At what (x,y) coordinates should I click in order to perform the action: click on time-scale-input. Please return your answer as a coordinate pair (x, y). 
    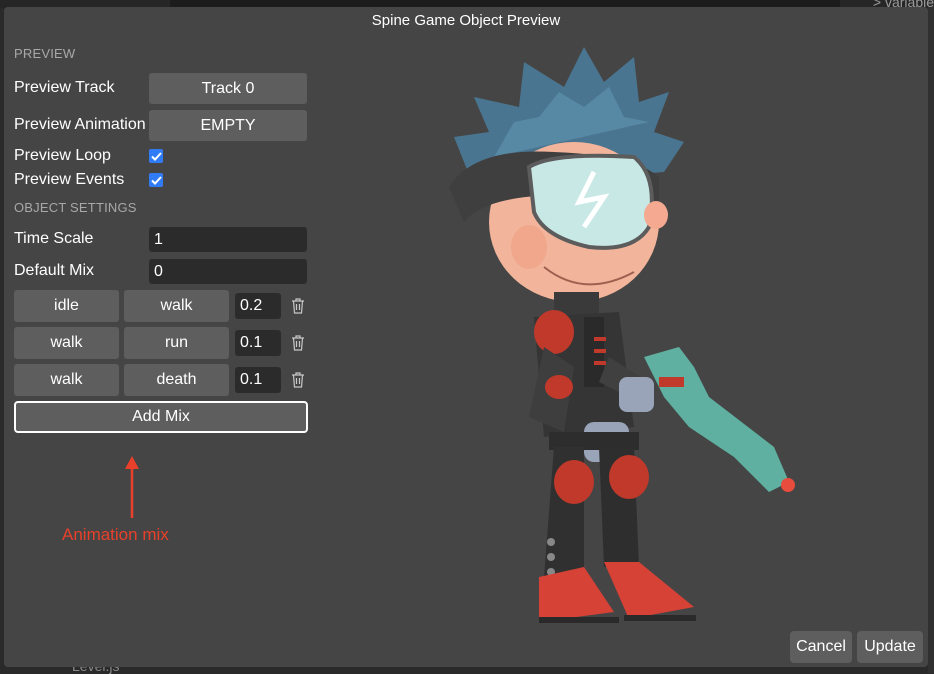
    Looking at the image, I should click on (228, 239).